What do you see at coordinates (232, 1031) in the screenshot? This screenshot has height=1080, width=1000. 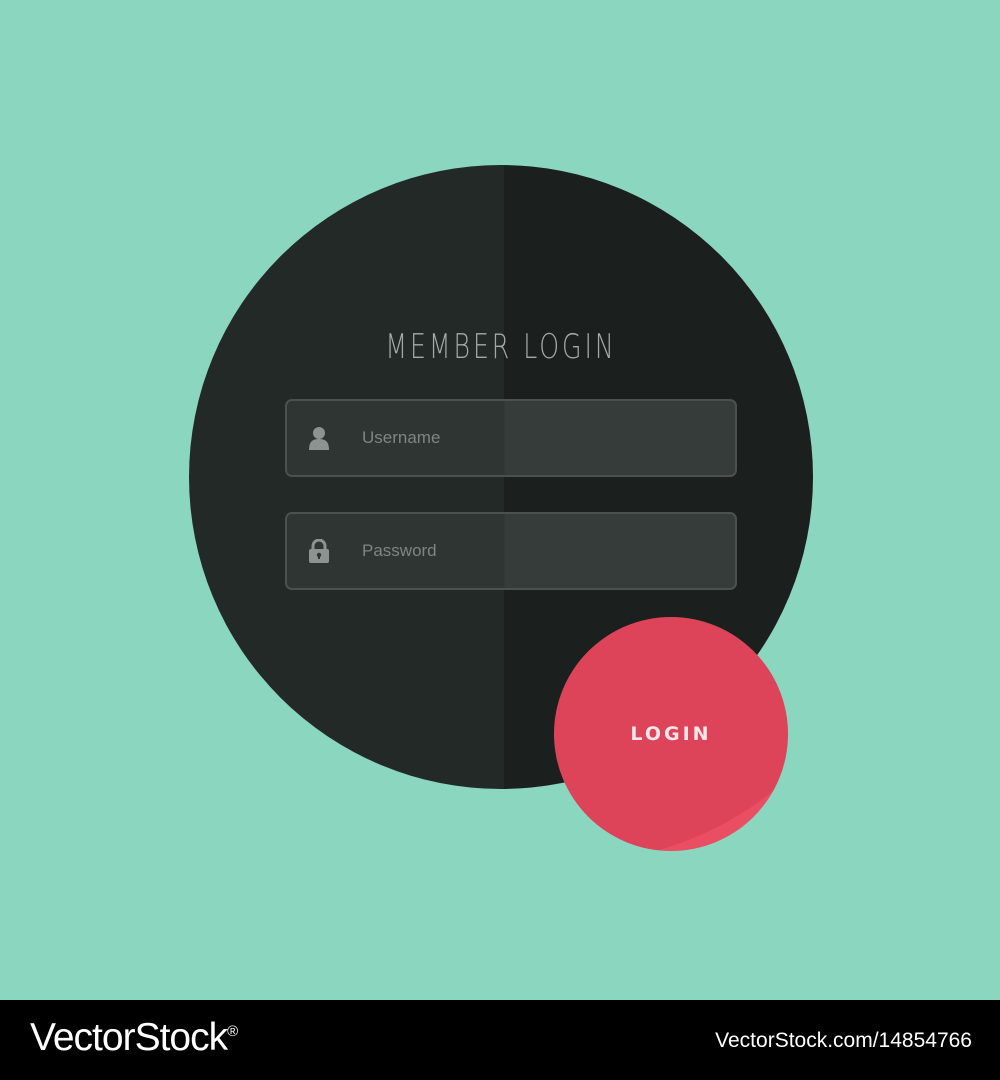 I see `registered-mark: ®` at bounding box center [232, 1031].